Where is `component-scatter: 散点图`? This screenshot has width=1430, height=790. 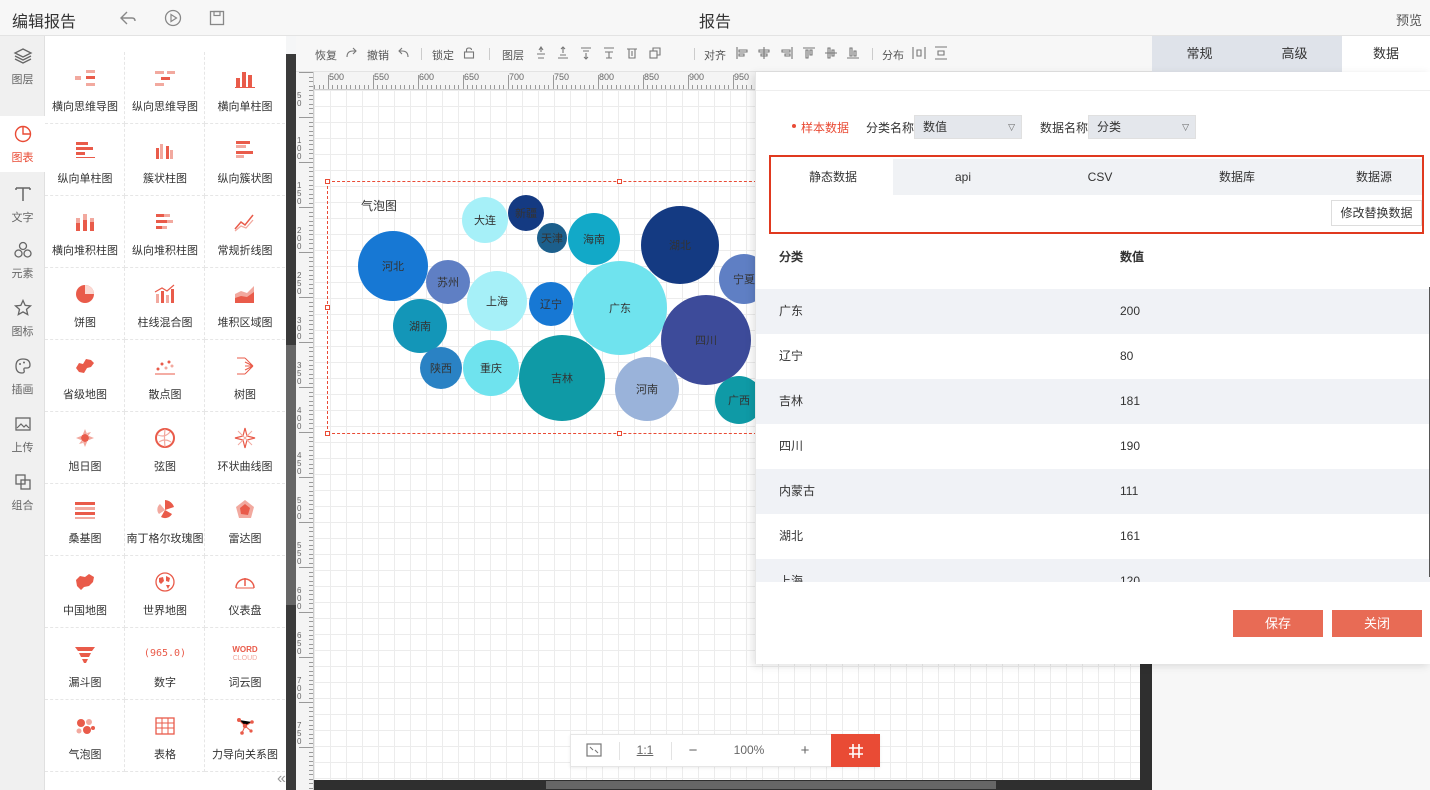 component-scatter: 散点图 is located at coordinates (165, 376).